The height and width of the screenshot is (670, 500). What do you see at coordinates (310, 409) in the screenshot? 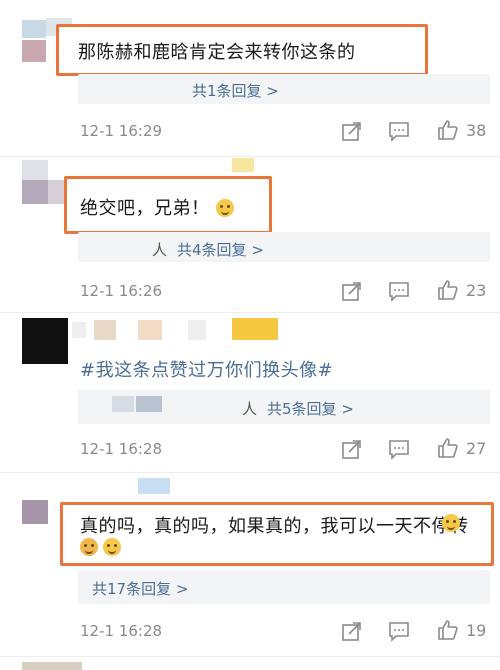
I see `reply-count-text: 共5条回复 >` at bounding box center [310, 409].